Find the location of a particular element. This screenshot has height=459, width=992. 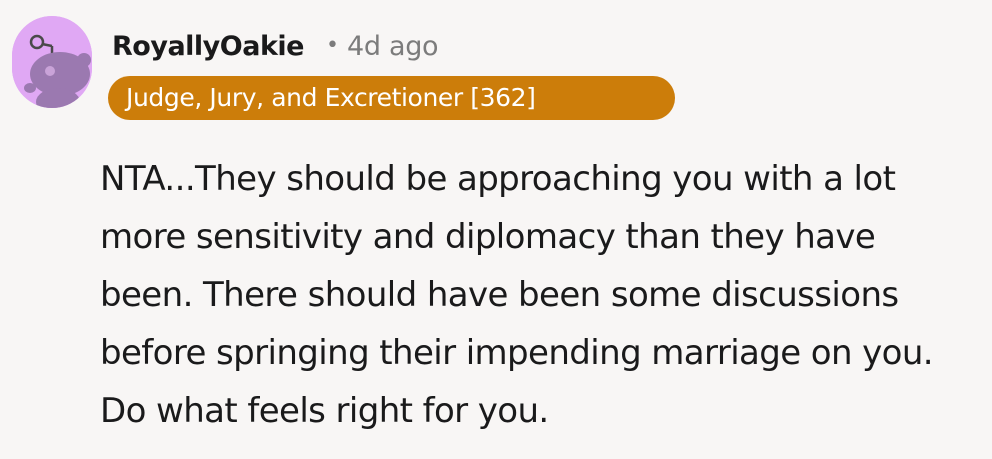

comment-header: RoyallyOakie • 4d ago is located at coordinates (275, 46).